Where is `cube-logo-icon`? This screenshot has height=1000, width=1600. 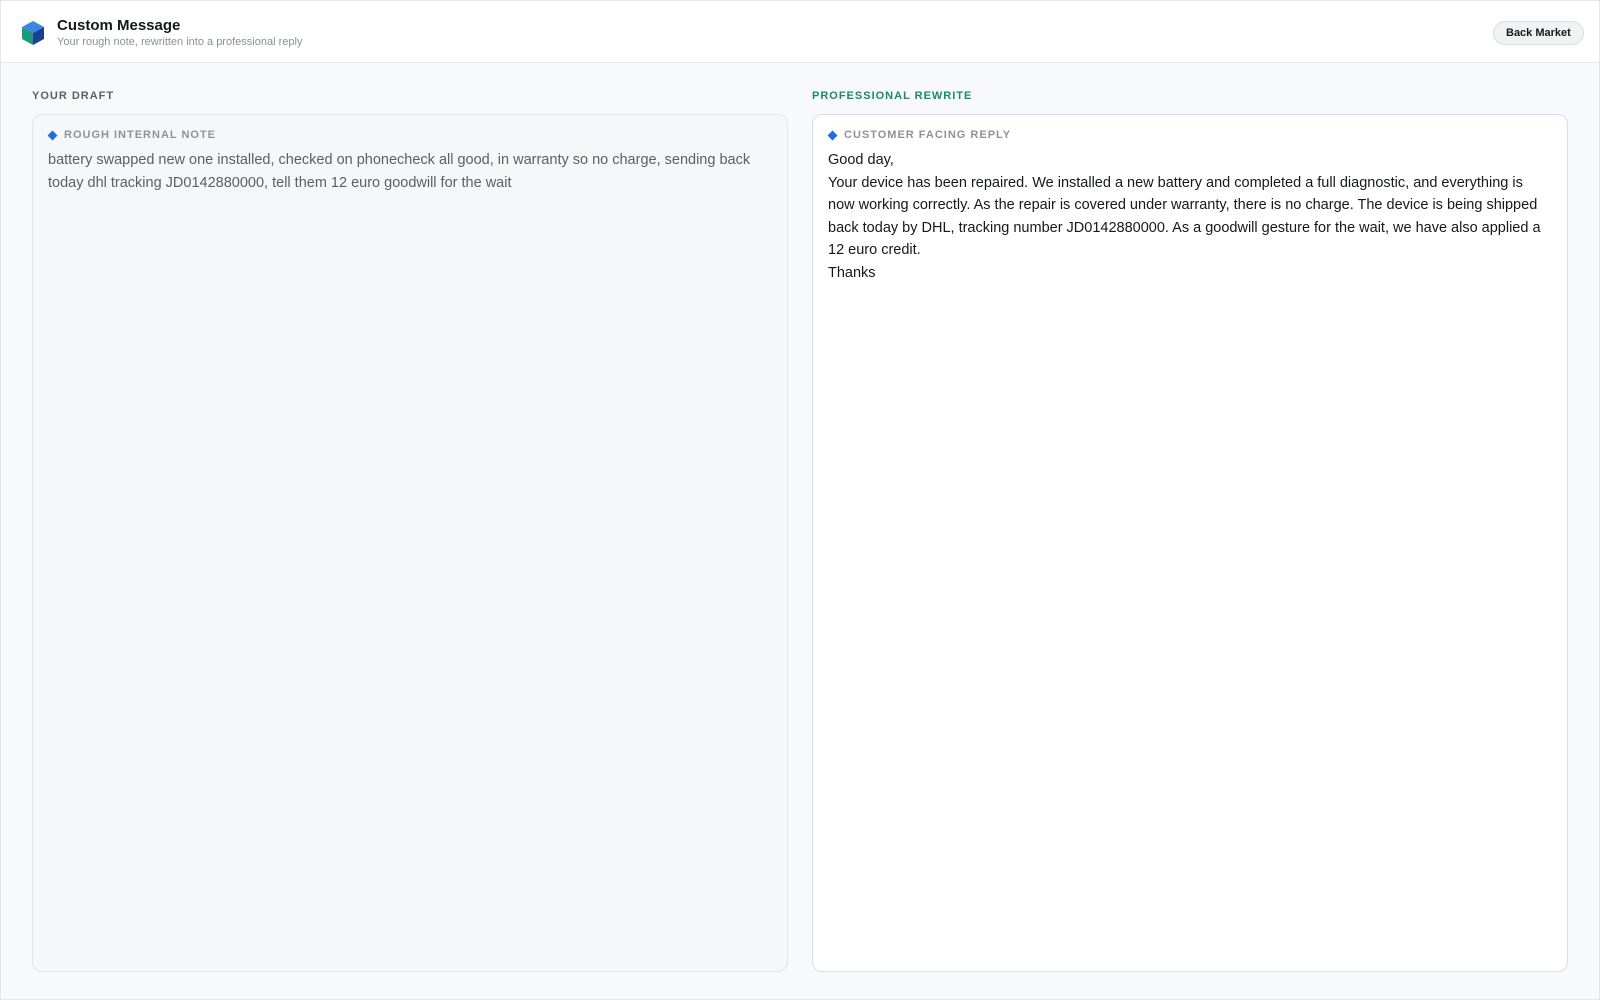 cube-logo-icon is located at coordinates (33, 33).